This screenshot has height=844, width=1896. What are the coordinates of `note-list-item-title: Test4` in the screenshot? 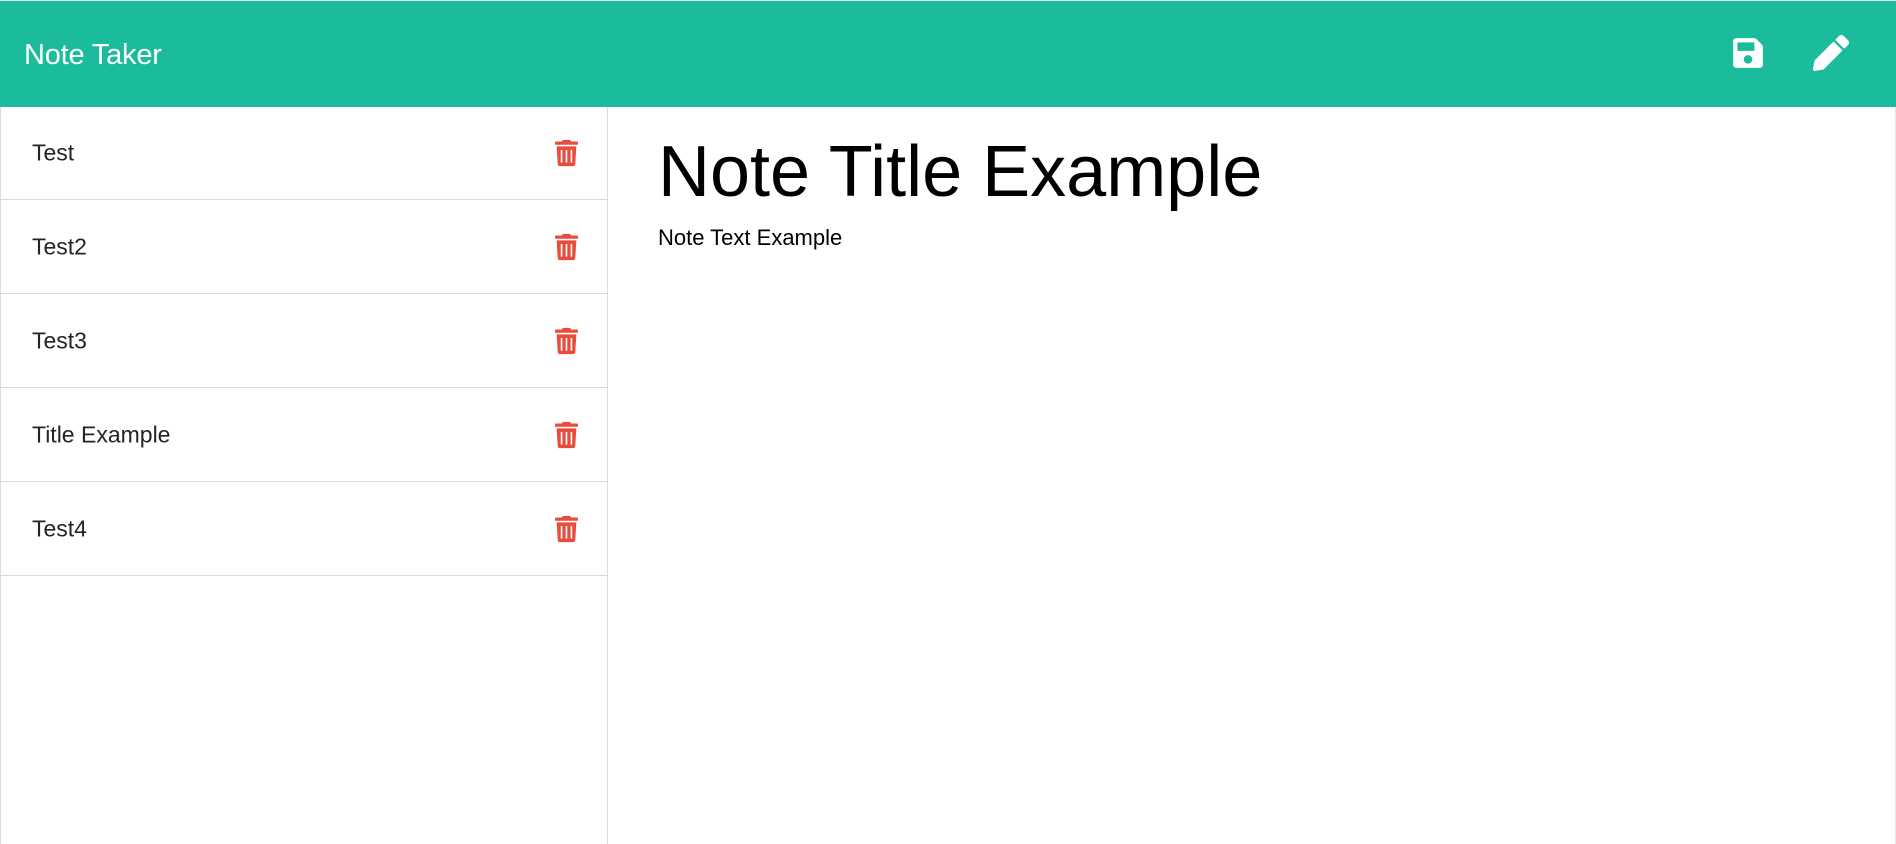 It's located at (59, 528).